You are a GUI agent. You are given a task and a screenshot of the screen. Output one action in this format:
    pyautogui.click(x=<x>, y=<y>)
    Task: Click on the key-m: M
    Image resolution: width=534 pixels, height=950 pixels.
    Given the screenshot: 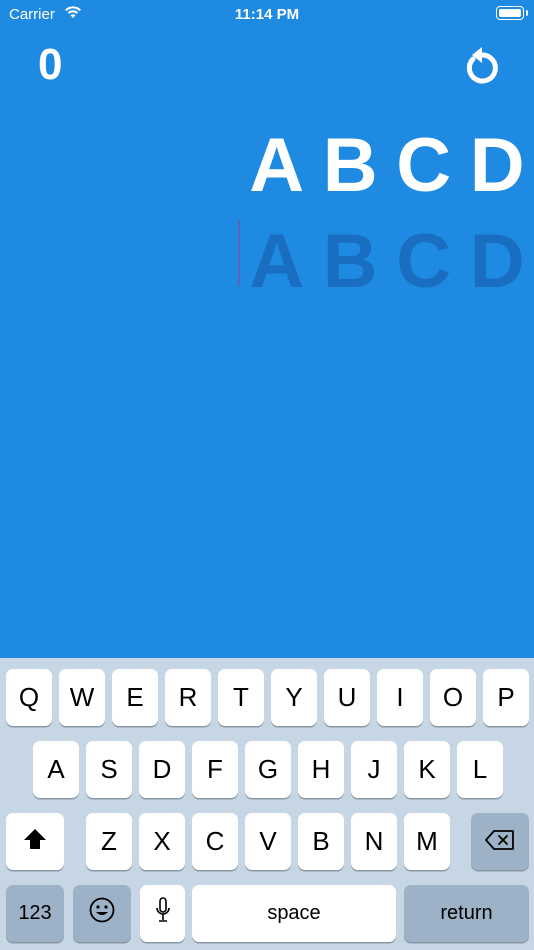 What is the action you would take?
    pyautogui.click(x=427, y=841)
    